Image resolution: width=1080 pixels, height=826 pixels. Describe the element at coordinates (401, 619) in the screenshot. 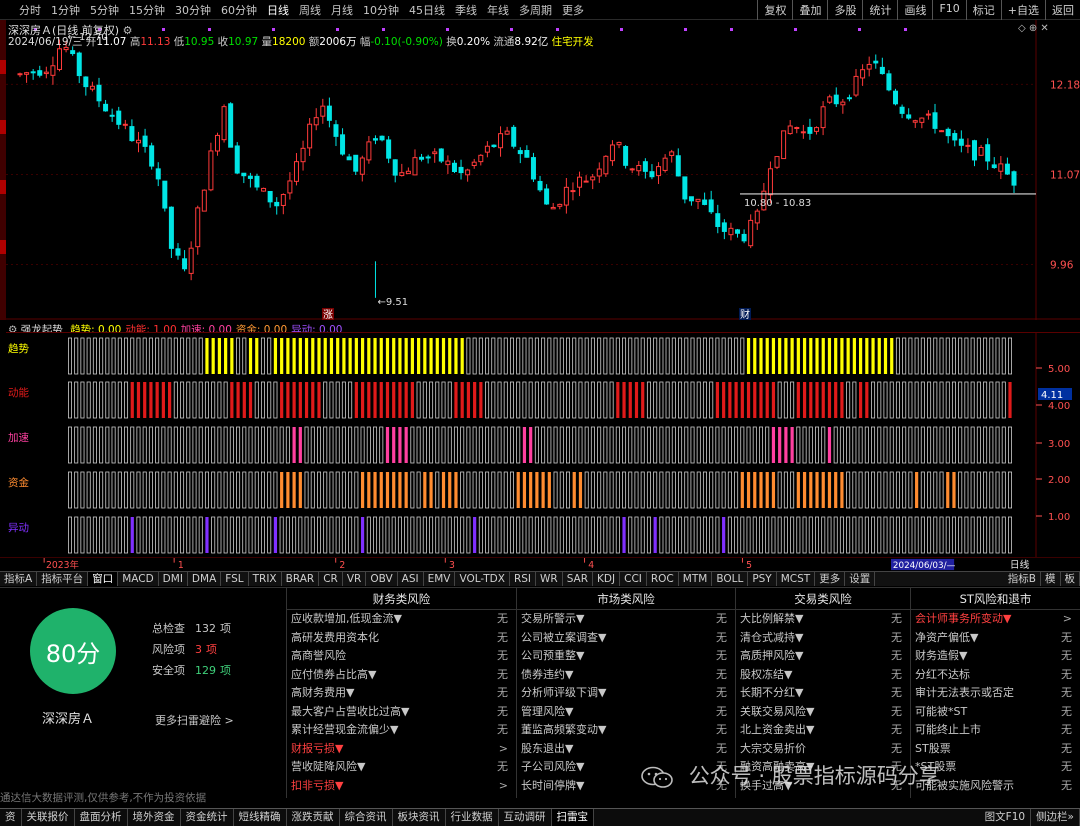

I see `risk-item: 应收款增加,低现金流▼ 无` at that location.